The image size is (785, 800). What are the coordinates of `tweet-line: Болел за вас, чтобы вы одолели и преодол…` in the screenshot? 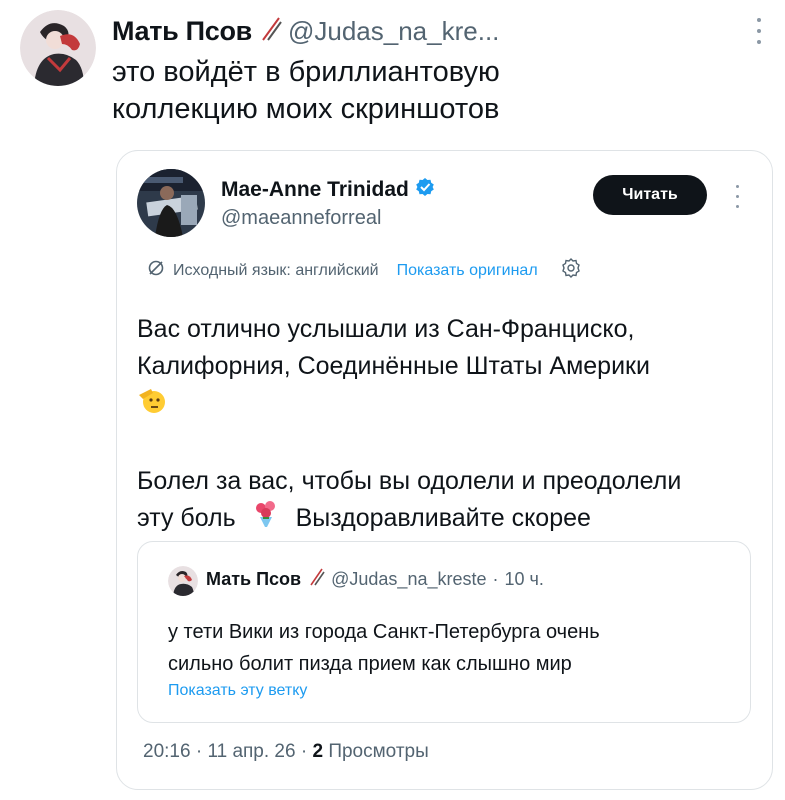 It's located at (409, 481).